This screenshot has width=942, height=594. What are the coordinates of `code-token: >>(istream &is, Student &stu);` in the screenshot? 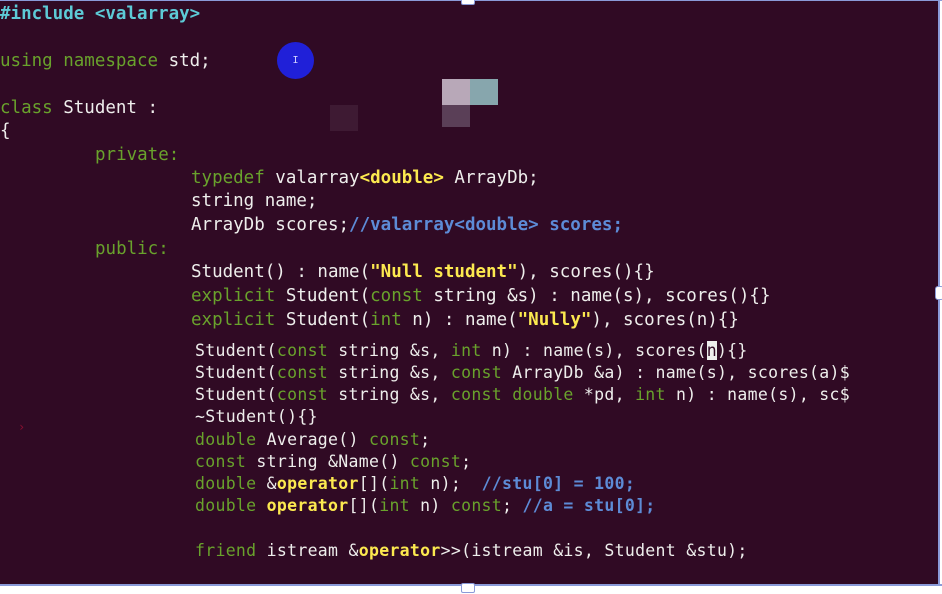 It's located at (594, 550).